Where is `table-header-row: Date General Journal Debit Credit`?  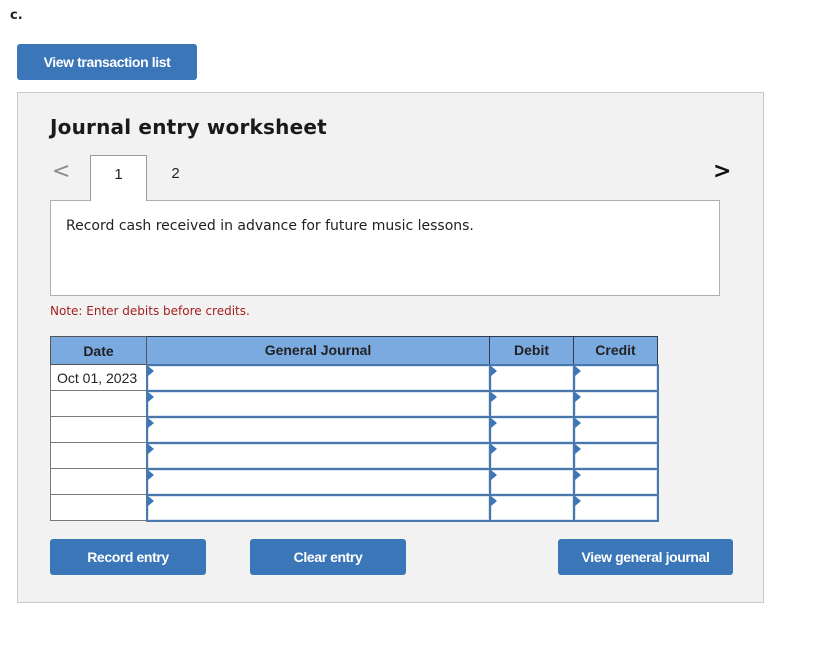
table-header-row: Date General Journal Debit Credit is located at coordinates (354, 350).